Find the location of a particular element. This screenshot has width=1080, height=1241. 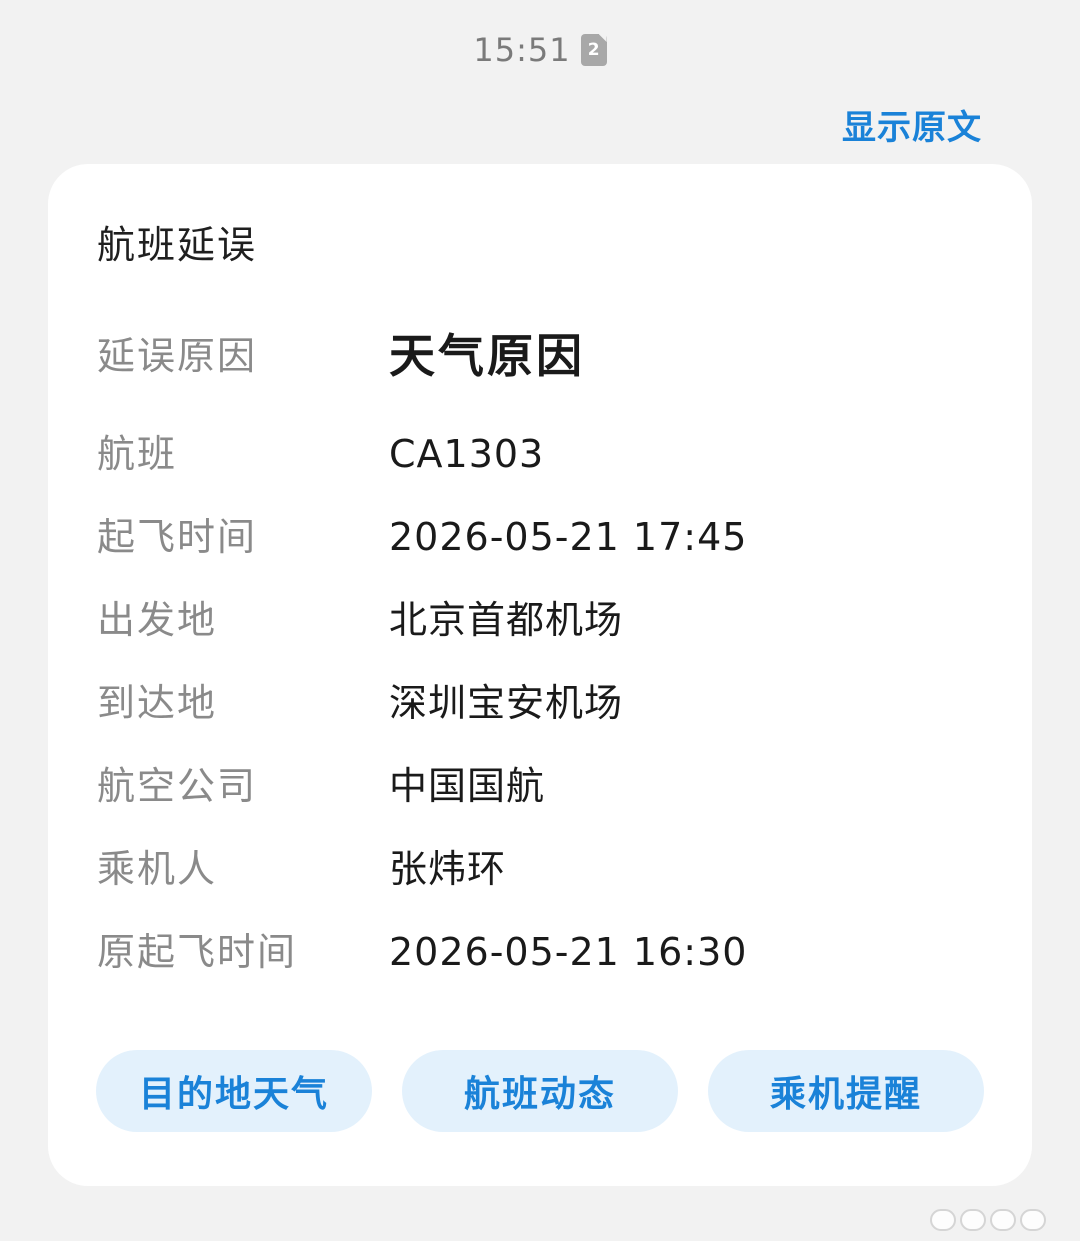

status-time: 15:51 is located at coordinates (522, 50).